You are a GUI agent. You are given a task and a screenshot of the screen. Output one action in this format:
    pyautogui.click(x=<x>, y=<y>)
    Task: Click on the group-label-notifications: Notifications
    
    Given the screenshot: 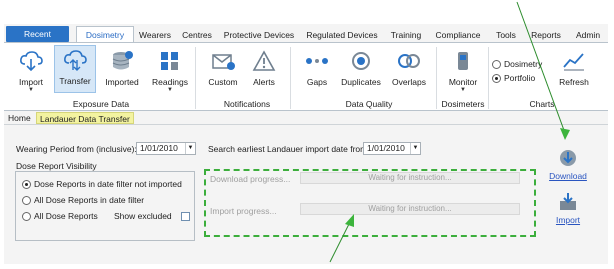 What is the action you would take?
    pyautogui.click(x=247, y=104)
    